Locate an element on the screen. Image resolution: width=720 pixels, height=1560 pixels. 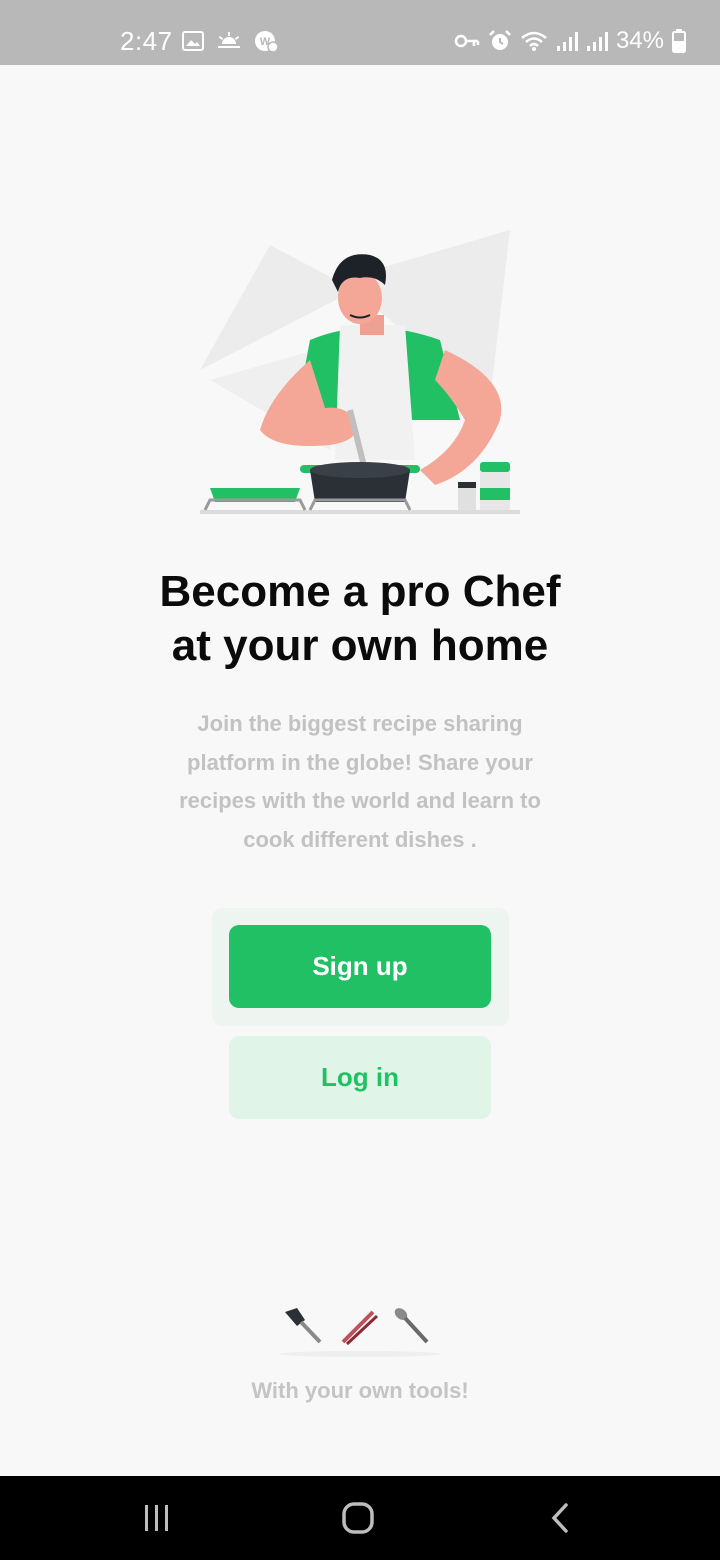
alarm-icon is located at coordinates (500, 40).